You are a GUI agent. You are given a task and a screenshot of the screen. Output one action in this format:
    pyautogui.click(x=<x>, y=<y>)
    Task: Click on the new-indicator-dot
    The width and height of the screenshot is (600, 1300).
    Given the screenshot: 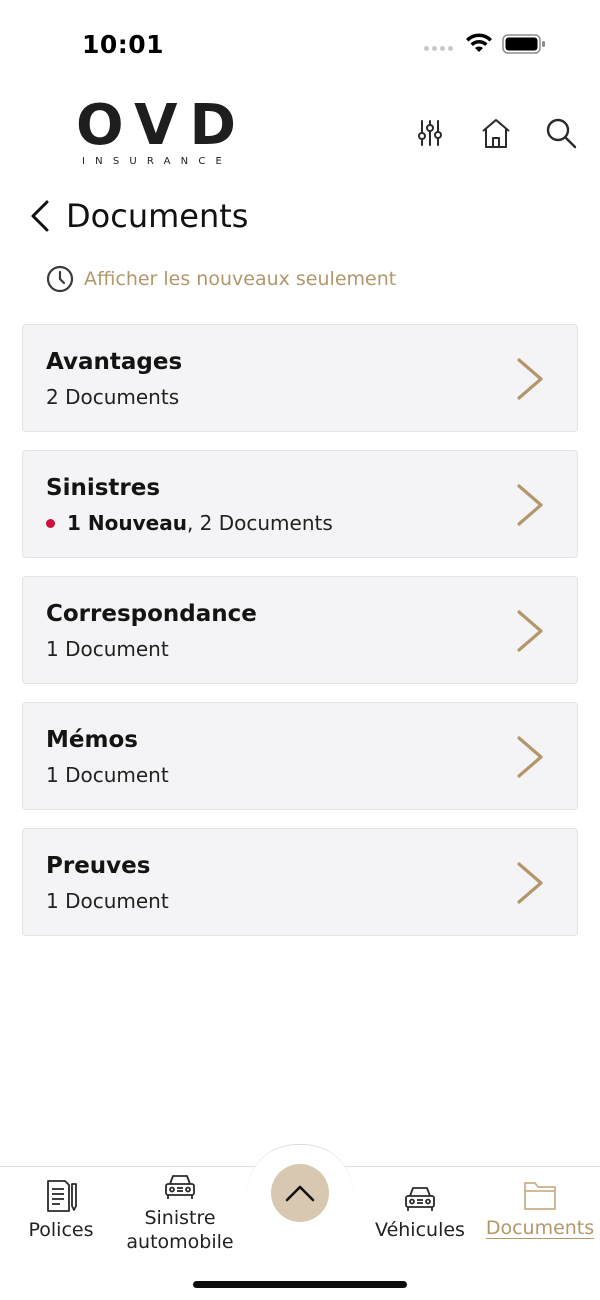 What is the action you would take?
    pyautogui.click(x=50, y=523)
    